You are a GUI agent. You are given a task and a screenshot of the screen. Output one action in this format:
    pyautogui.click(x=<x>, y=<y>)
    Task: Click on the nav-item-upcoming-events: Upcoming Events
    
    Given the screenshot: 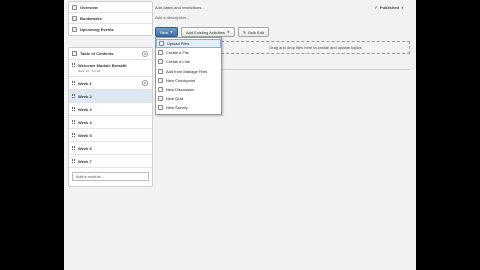 What is the action you would take?
    pyautogui.click(x=110, y=29)
    